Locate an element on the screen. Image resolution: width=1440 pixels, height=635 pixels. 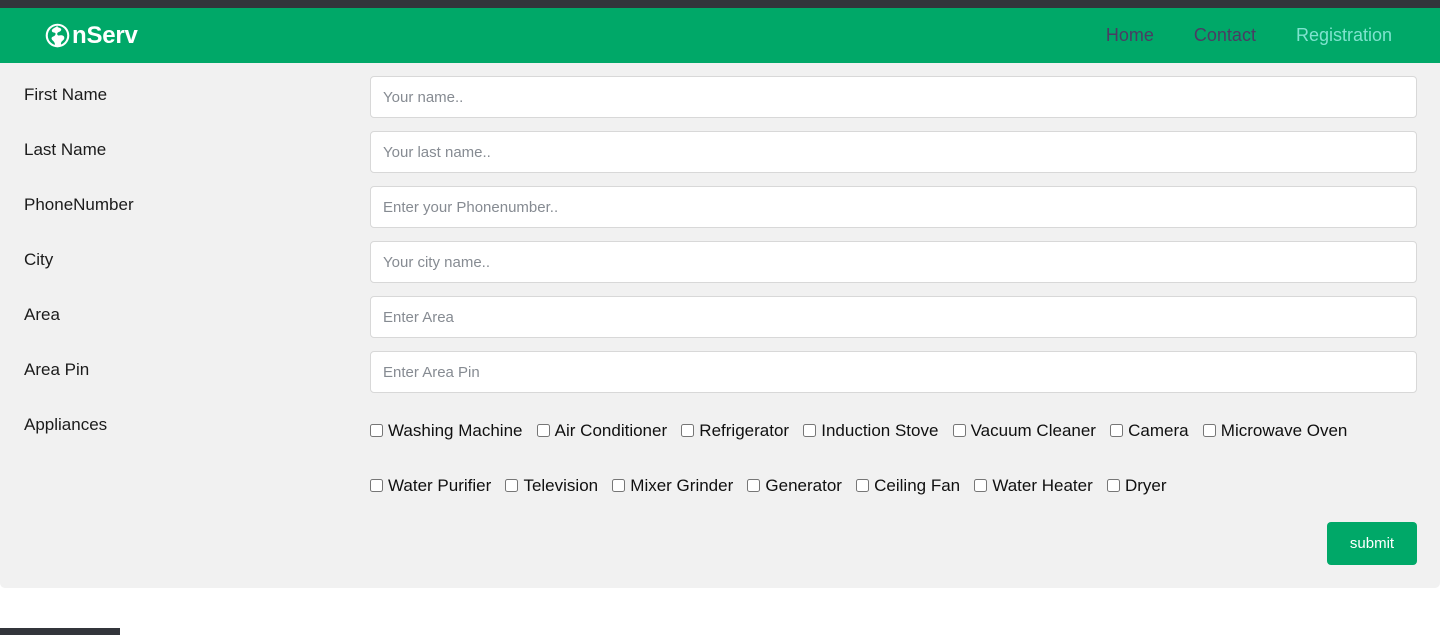
appliance-label: Television is located at coordinates (561, 485).